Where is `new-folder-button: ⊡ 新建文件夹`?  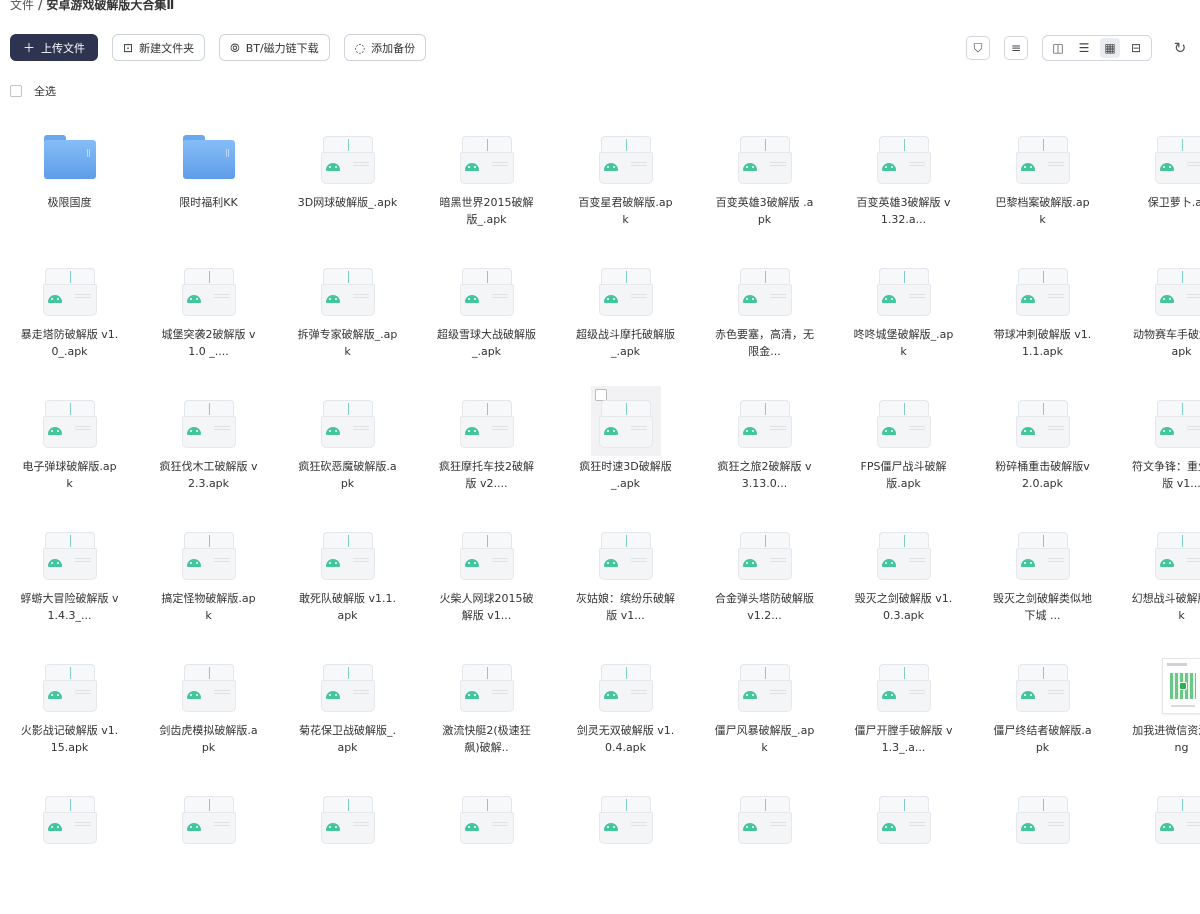 new-folder-button: ⊡ 新建文件夹 is located at coordinates (158, 47).